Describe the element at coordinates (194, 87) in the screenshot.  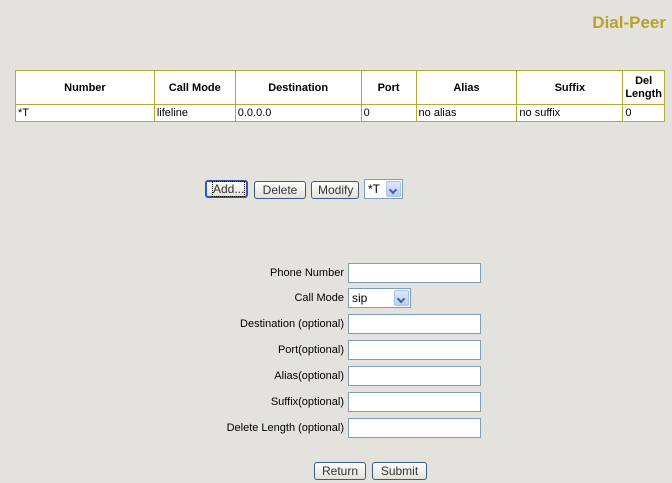
I see `column-header-call-mode: Call Mode` at that location.